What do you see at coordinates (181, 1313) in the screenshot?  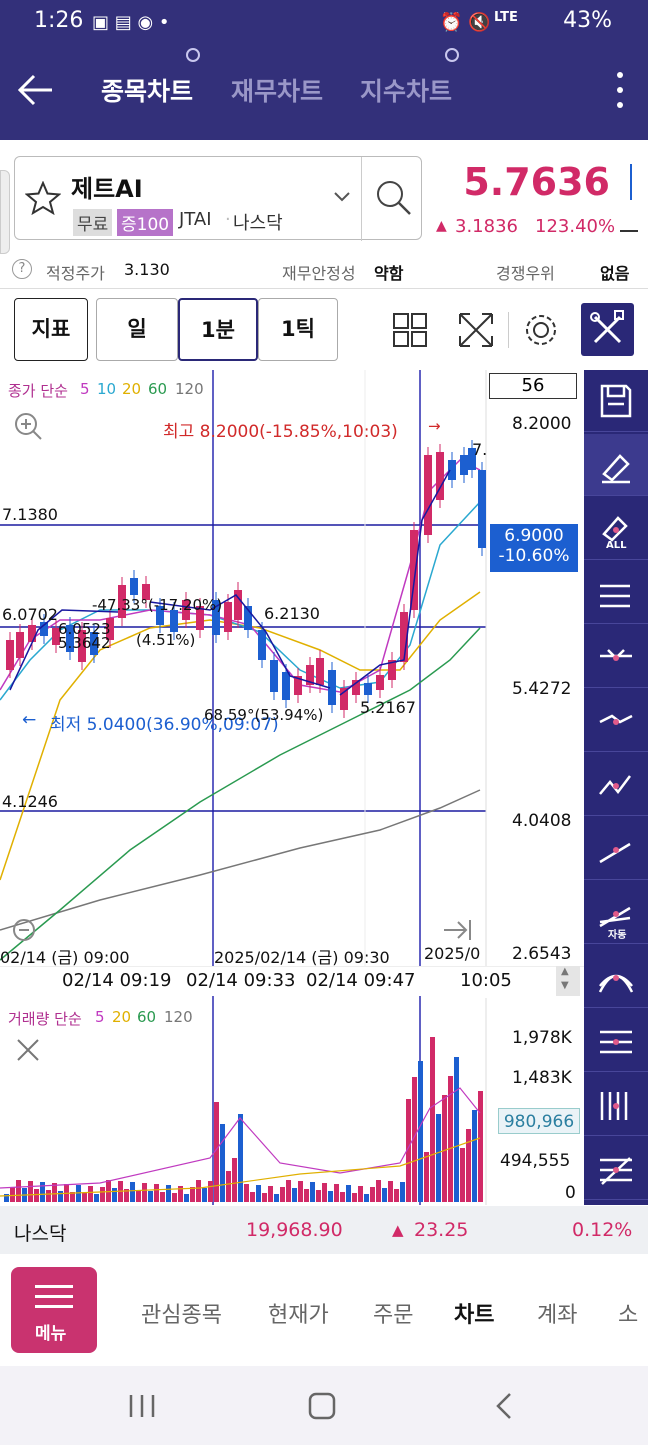 I see `nav-watchlist: 관심종목` at bounding box center [181, 1313].